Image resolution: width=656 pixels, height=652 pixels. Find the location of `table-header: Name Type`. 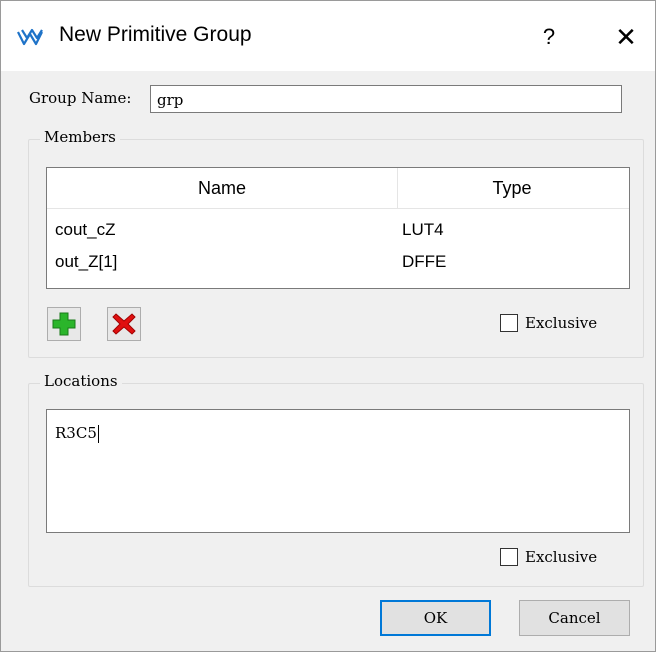

table-header: Name Type is located at coordinates (338, 188).